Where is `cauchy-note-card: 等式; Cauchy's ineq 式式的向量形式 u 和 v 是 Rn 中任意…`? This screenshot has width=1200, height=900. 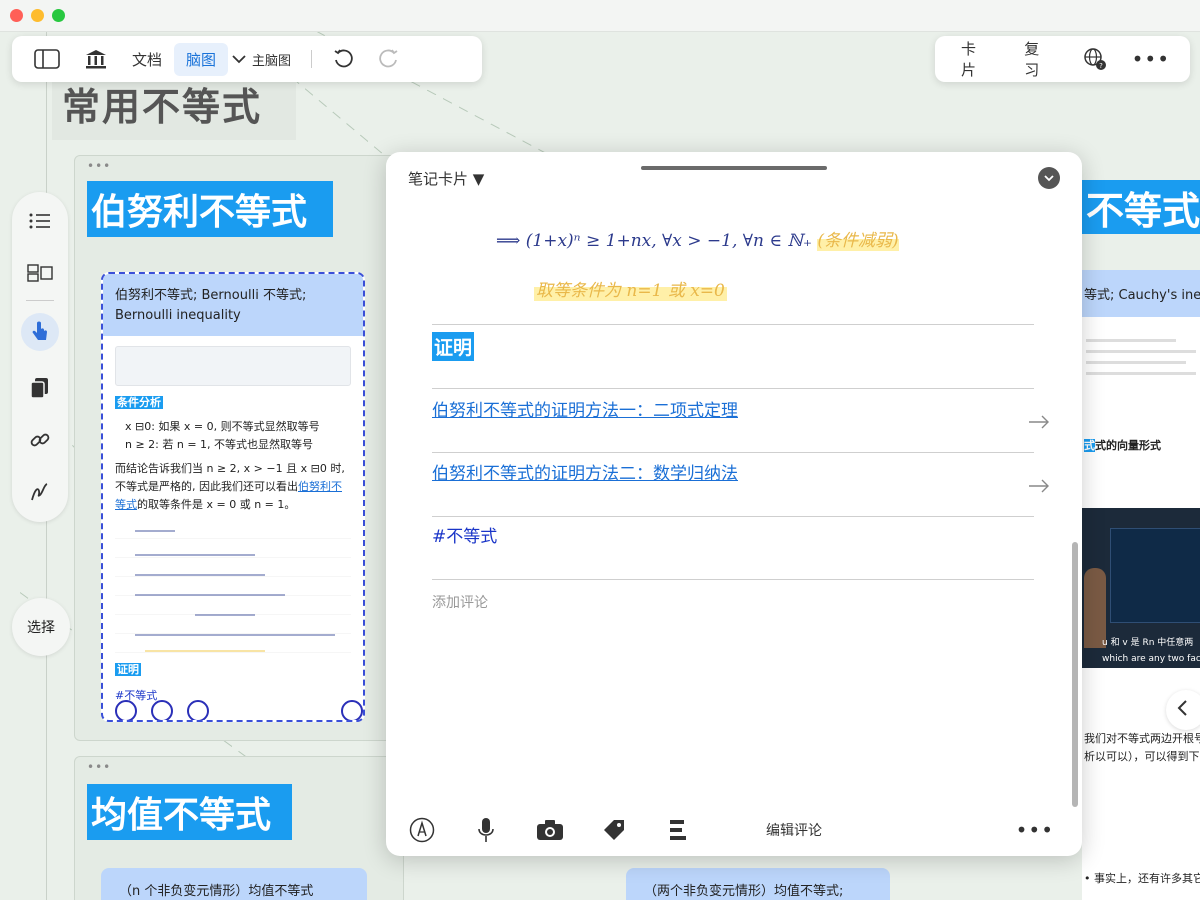
cauchy-note-card: 等式; Cauchy's ineq 式式的向量形式 u 和 v 是 Rn 中任意… is located at coordinates (1141, 585).